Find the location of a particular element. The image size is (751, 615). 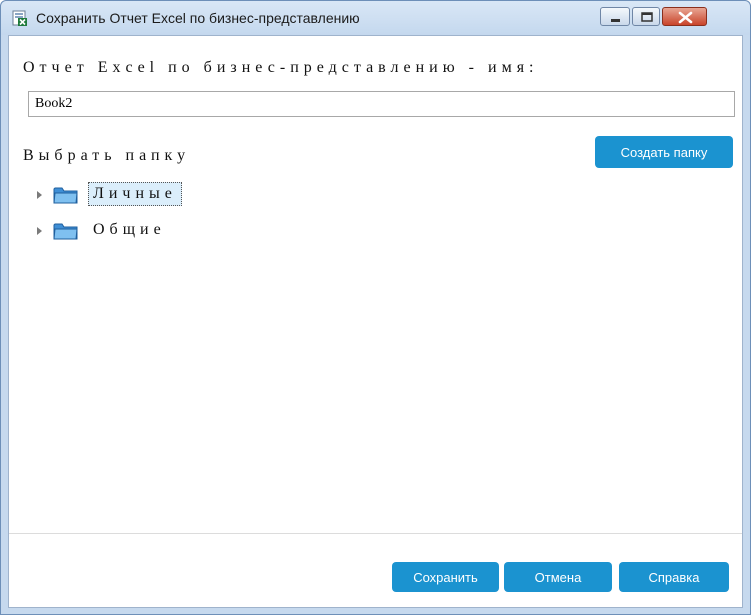

cancel-button: Отмена is located at coordinates (558, 577).